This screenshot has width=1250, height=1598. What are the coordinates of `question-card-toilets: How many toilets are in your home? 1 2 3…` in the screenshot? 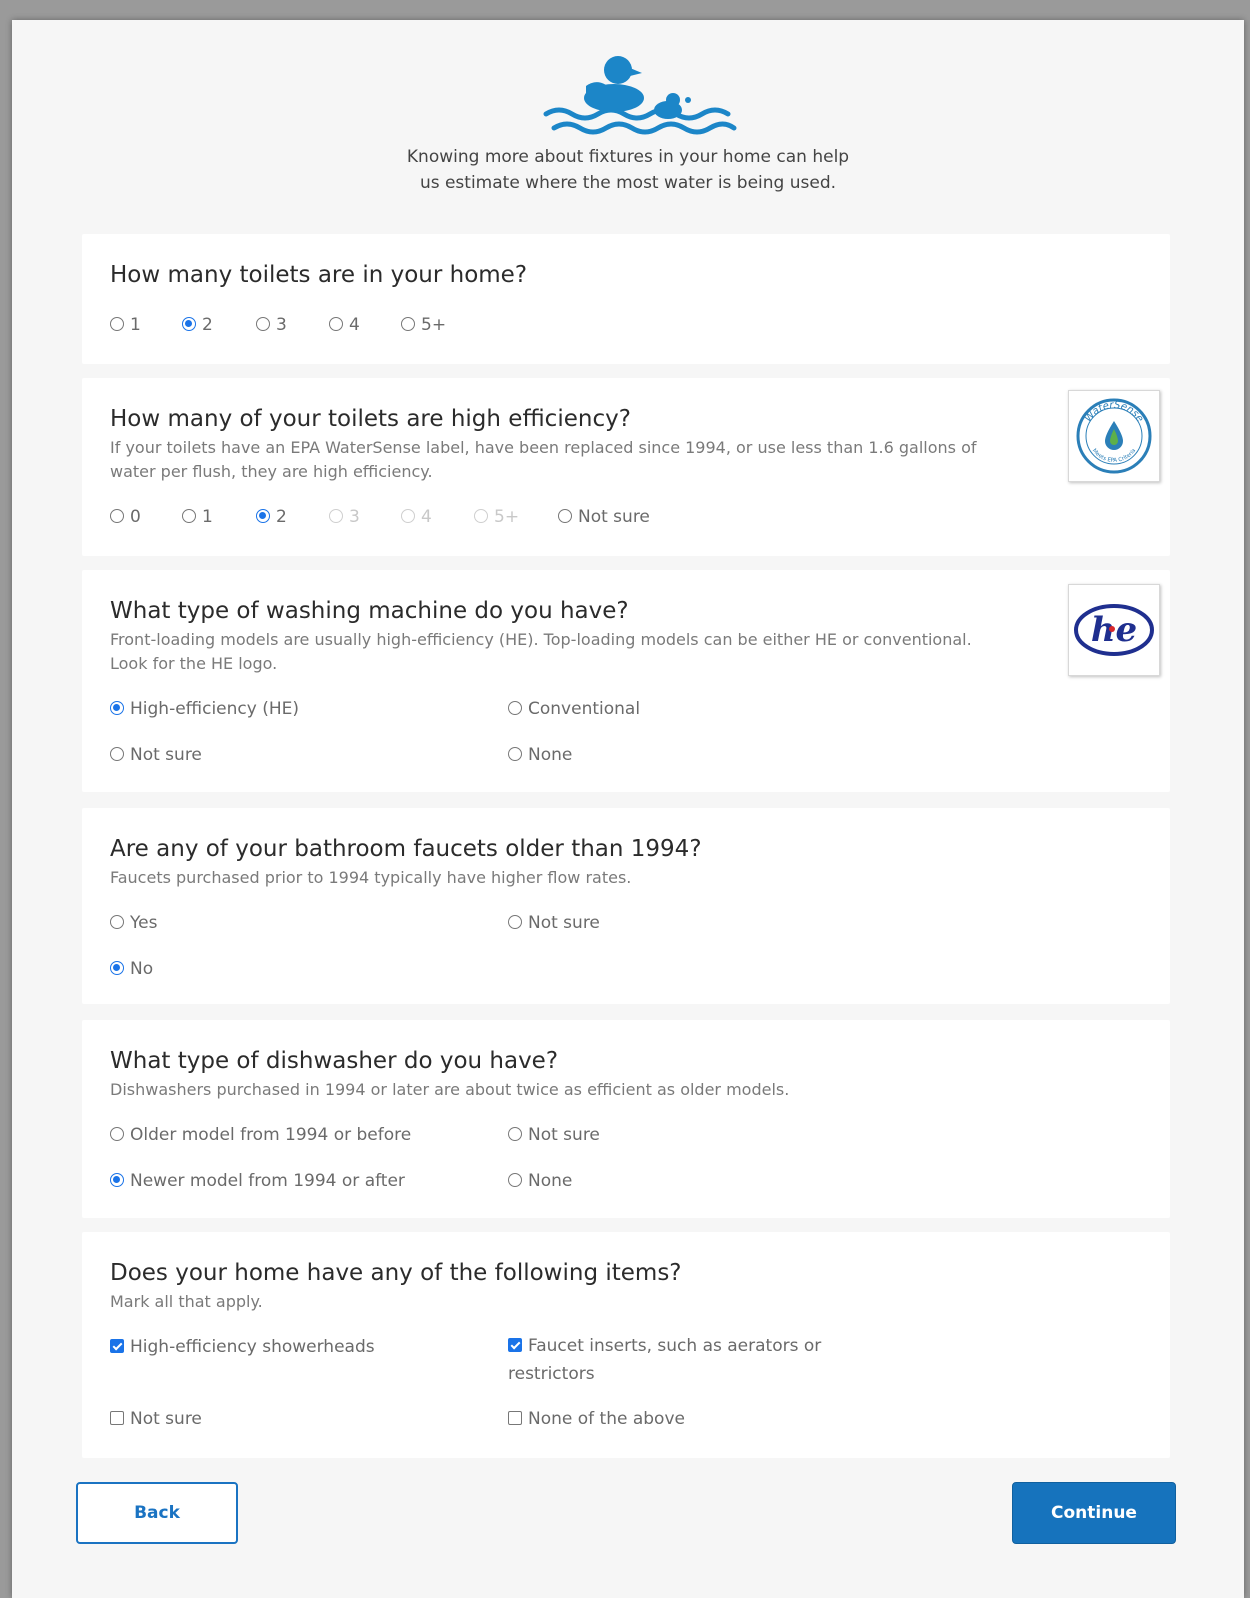 It's located at (626, 299).